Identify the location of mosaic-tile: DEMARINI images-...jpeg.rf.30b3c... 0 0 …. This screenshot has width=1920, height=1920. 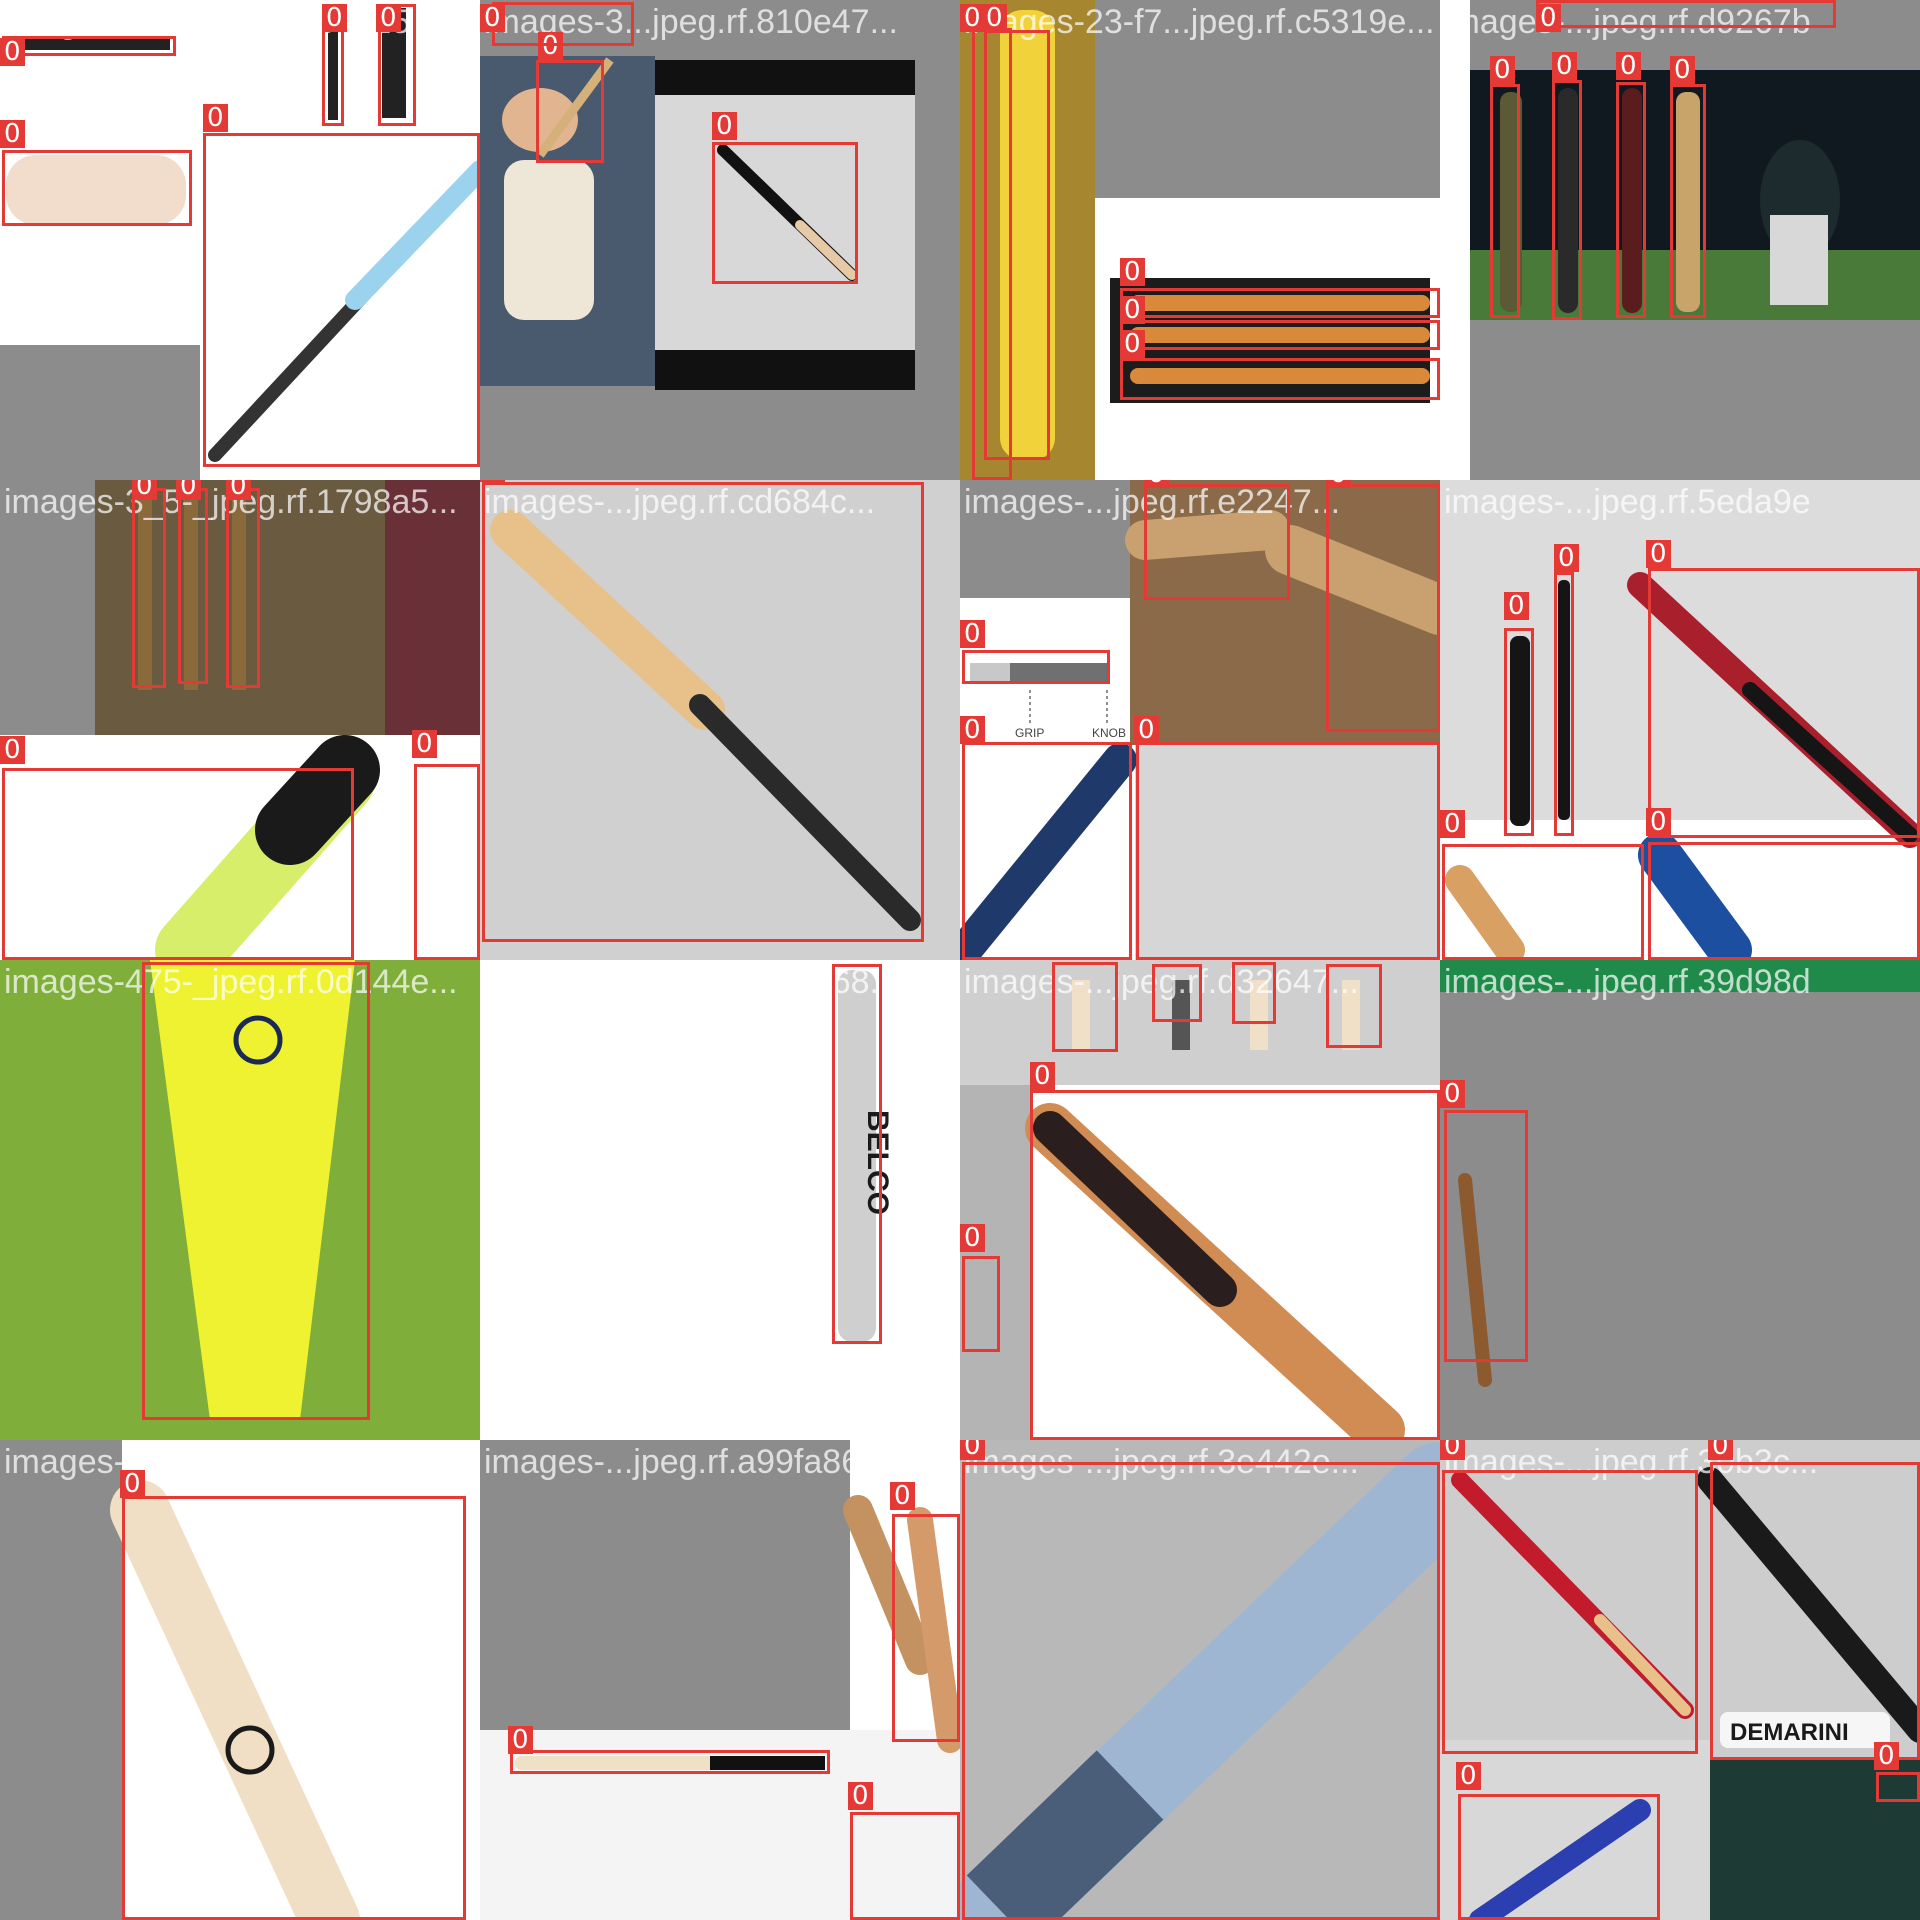
(1680, 1680).